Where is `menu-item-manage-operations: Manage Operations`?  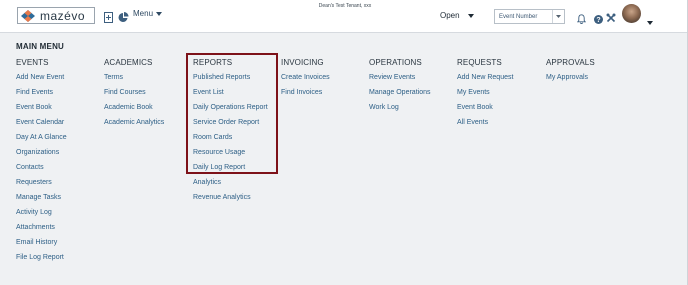
menu-item-manage-operations: Manage Operations is located at coordinates (399, 92).